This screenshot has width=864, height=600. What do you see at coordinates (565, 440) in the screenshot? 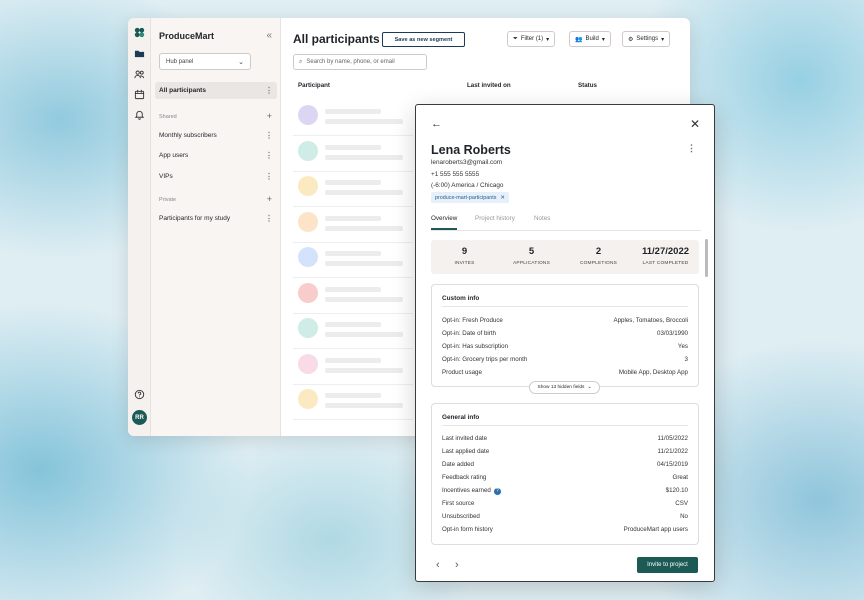
I see `info-row: Last invited date 11/05/2022` at bounding box center [565, 440].